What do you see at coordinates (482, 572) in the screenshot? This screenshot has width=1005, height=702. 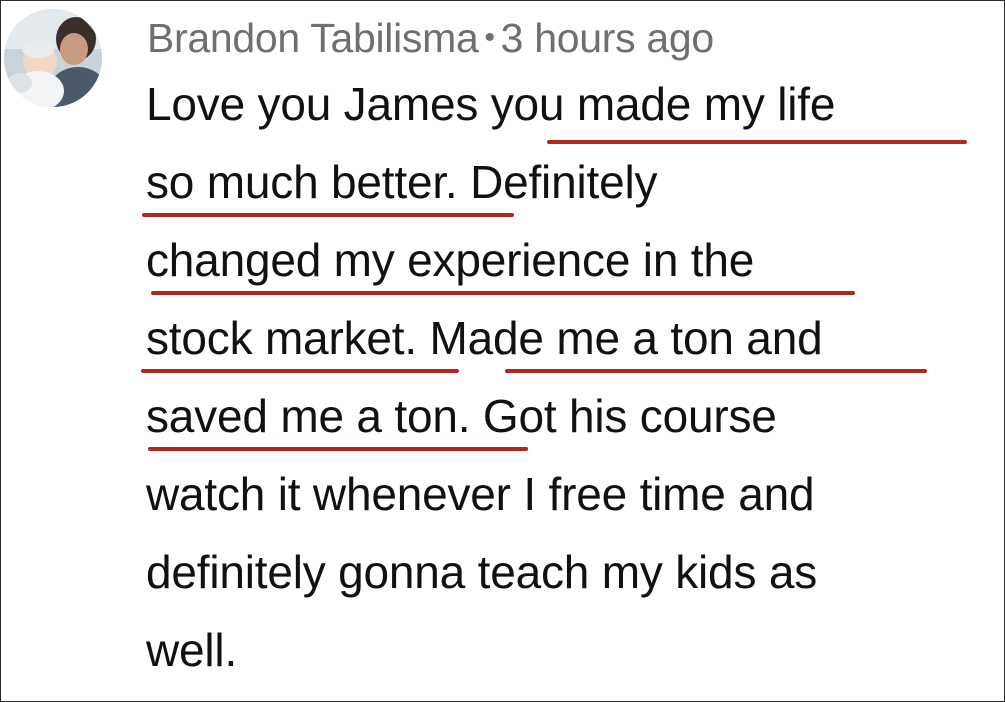 I see `comment-line-text: definitely gonna teach my kids as` at bounding box center [482, 572].